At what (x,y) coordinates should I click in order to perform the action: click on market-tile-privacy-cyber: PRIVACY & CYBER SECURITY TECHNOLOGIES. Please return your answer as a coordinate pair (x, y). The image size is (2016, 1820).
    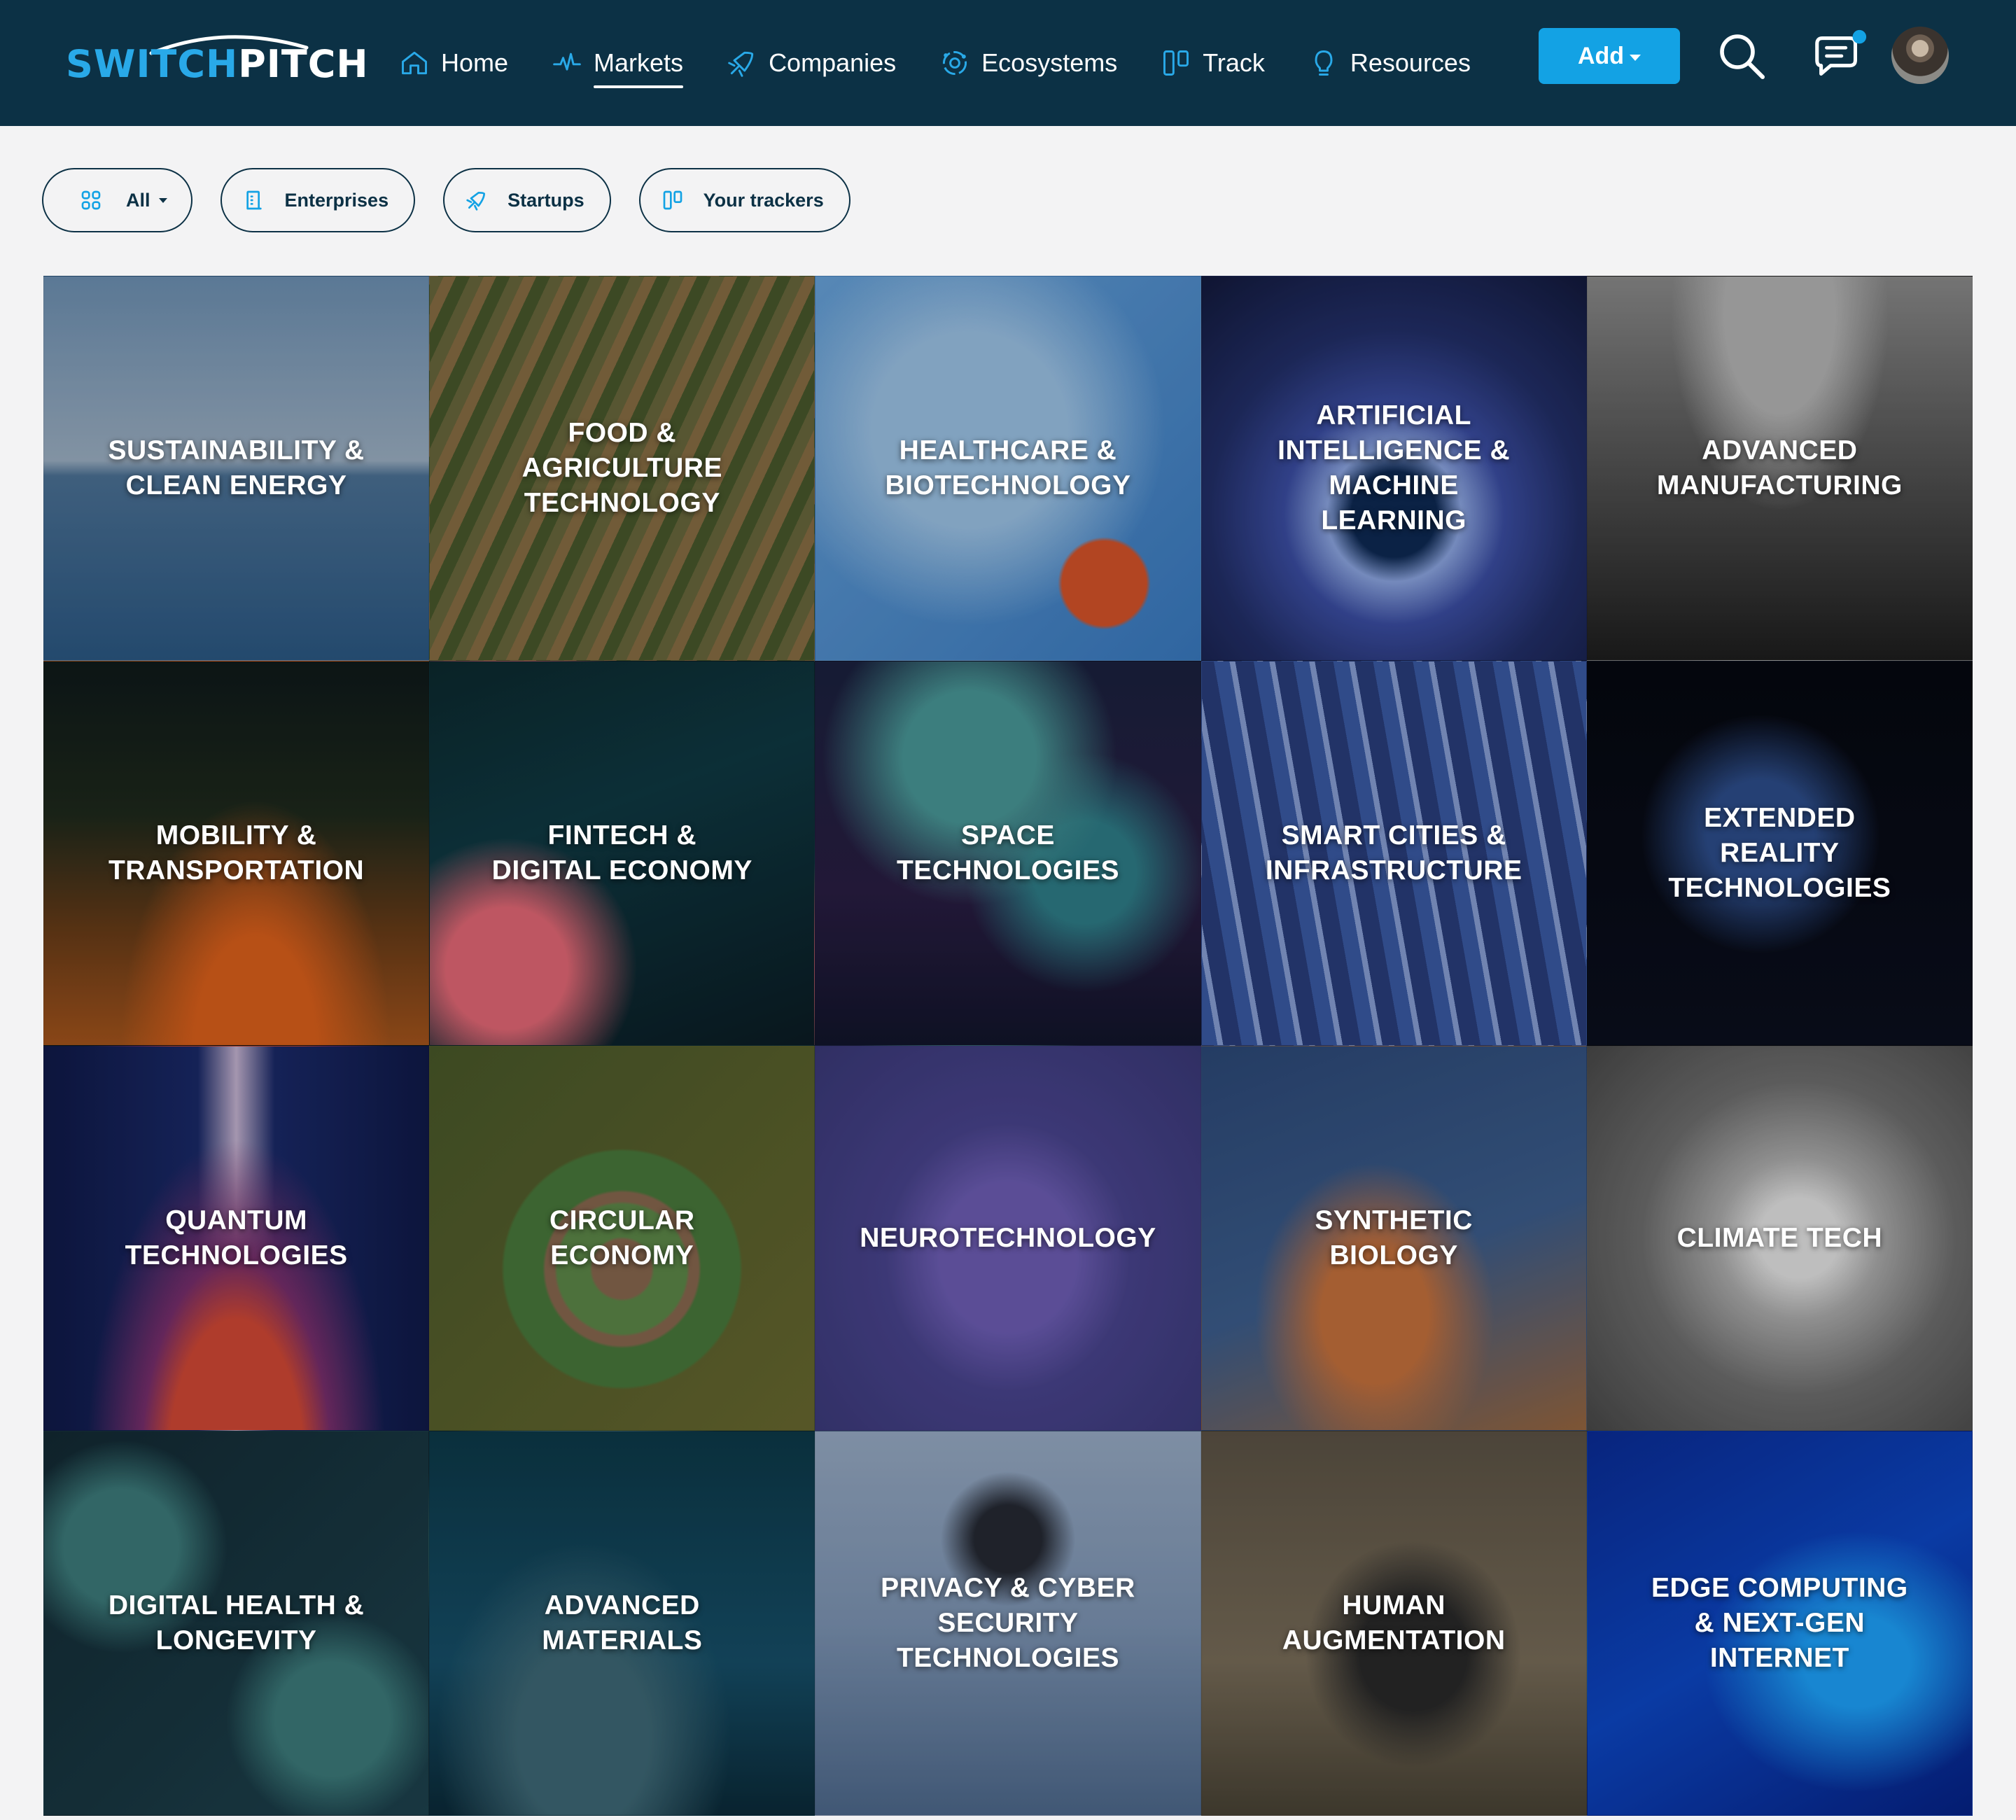
    Looking at the image, I should click on (1008, 1623).